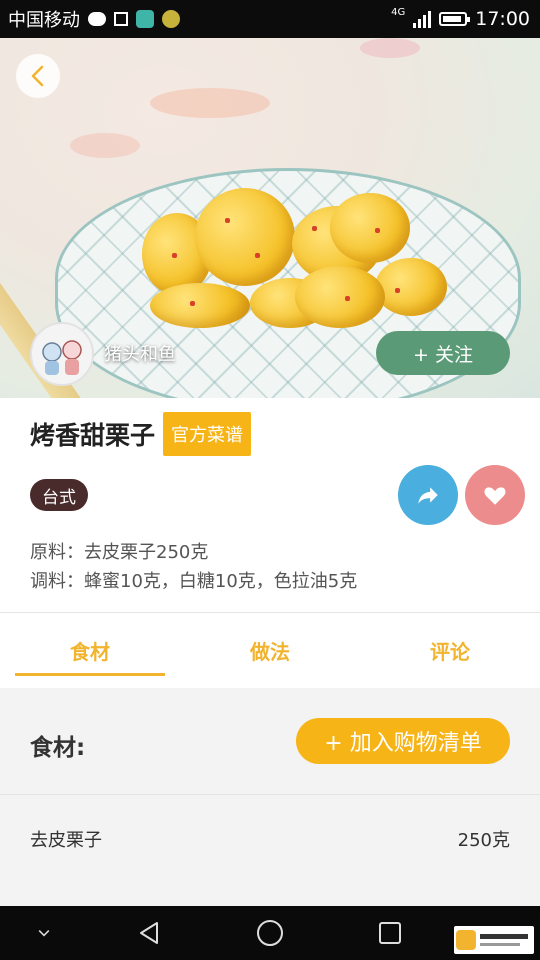 The image size is (540, 960). What do you see at coordinates (93, 435) in the screenshot?
I see `recipe-title: 烤香甜栗子` at bounding box center [93, 435].